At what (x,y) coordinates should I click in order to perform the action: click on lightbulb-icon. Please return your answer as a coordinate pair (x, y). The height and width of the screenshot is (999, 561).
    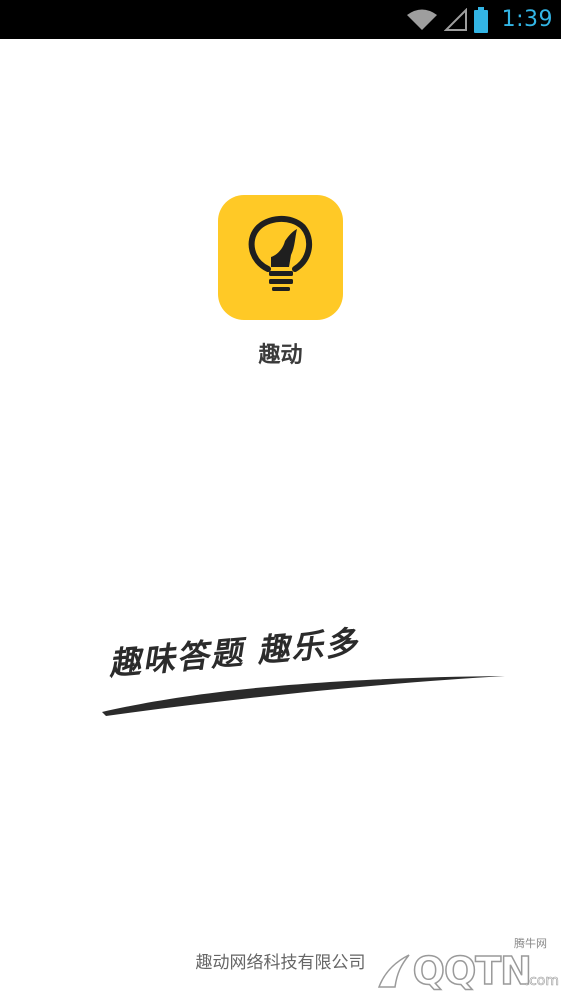
    Looking at the image, I should click on (281, 258).